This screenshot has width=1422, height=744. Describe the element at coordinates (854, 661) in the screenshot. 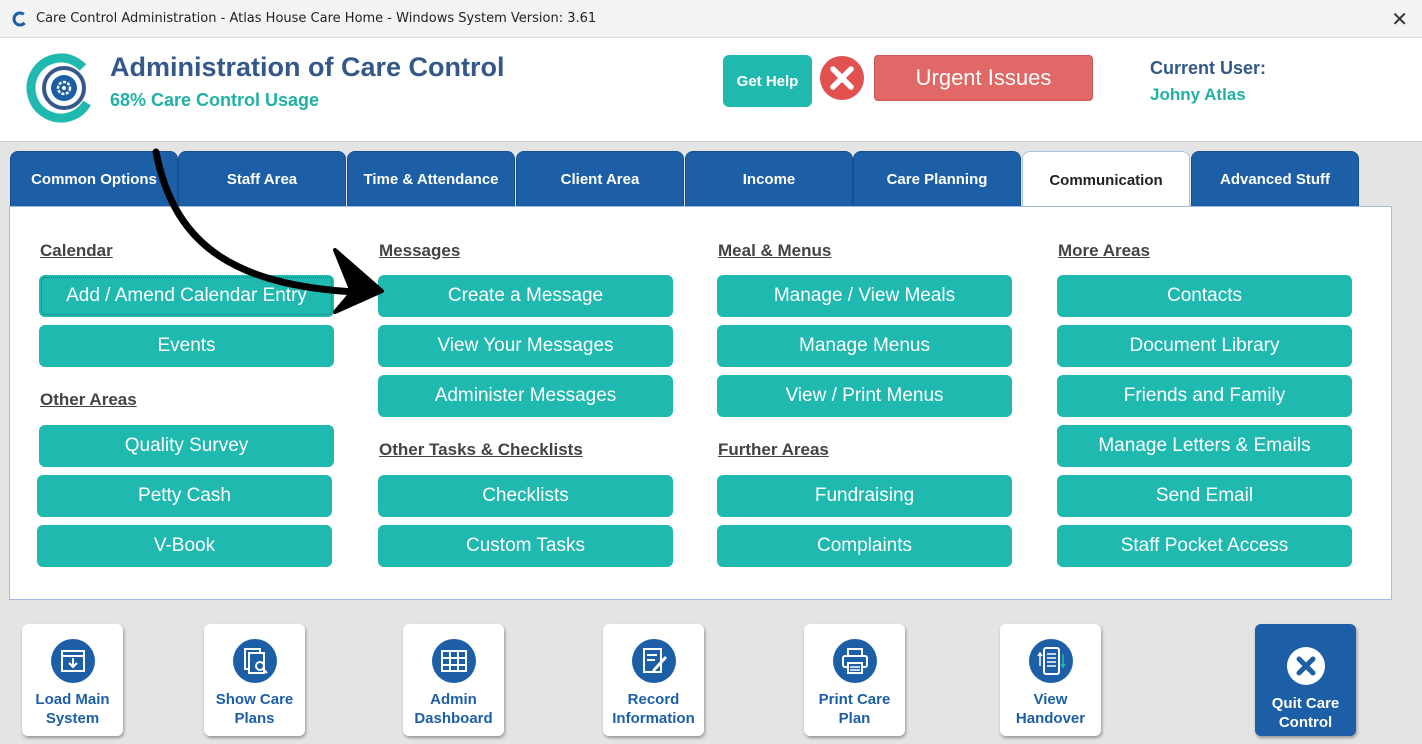

I see `printer-icon` at that location.